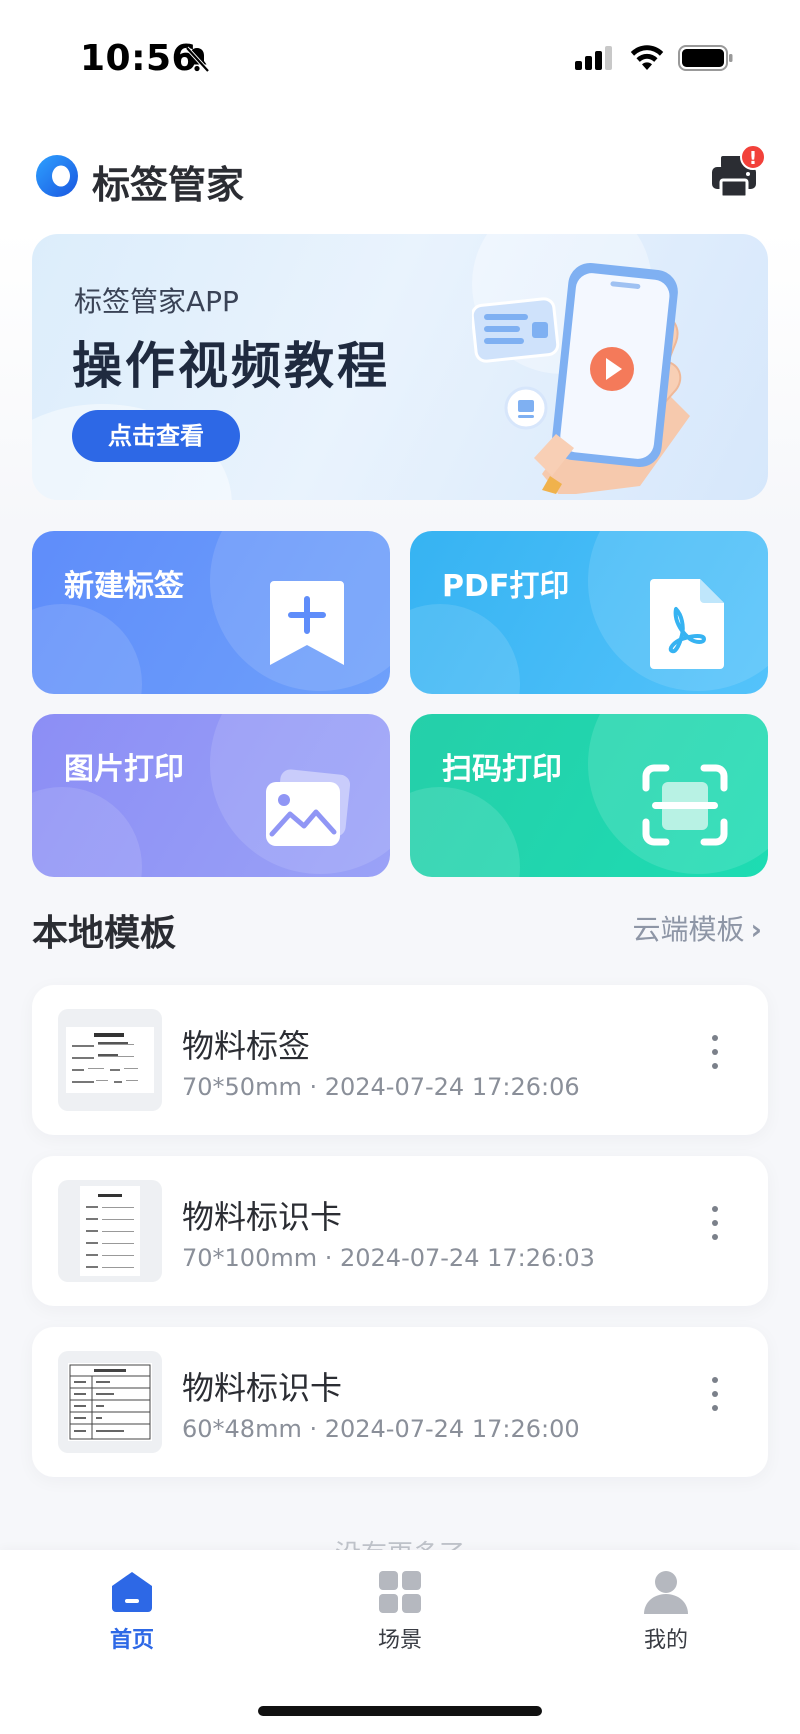 This screenshot has height=1734, width=800. What do you see at coordinates (381, 1087) in the screenshot?
I see `template-meta: 70*50mm · 2024-07-24 17:26:06` at bounding box center [381, 1087].